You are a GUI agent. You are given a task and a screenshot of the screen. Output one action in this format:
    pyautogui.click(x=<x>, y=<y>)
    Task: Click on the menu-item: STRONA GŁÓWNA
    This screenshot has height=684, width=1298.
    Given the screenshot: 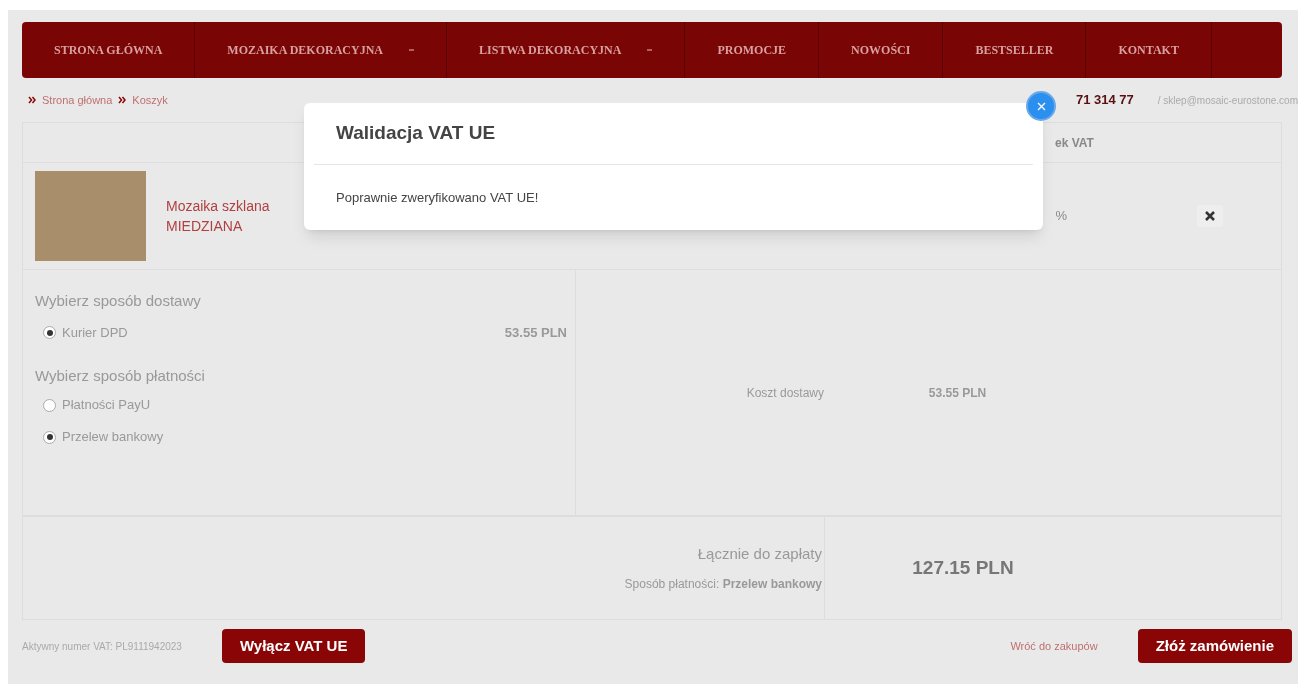 What is the action you would take?
    pyautogui.click(x=109, y=50)
    